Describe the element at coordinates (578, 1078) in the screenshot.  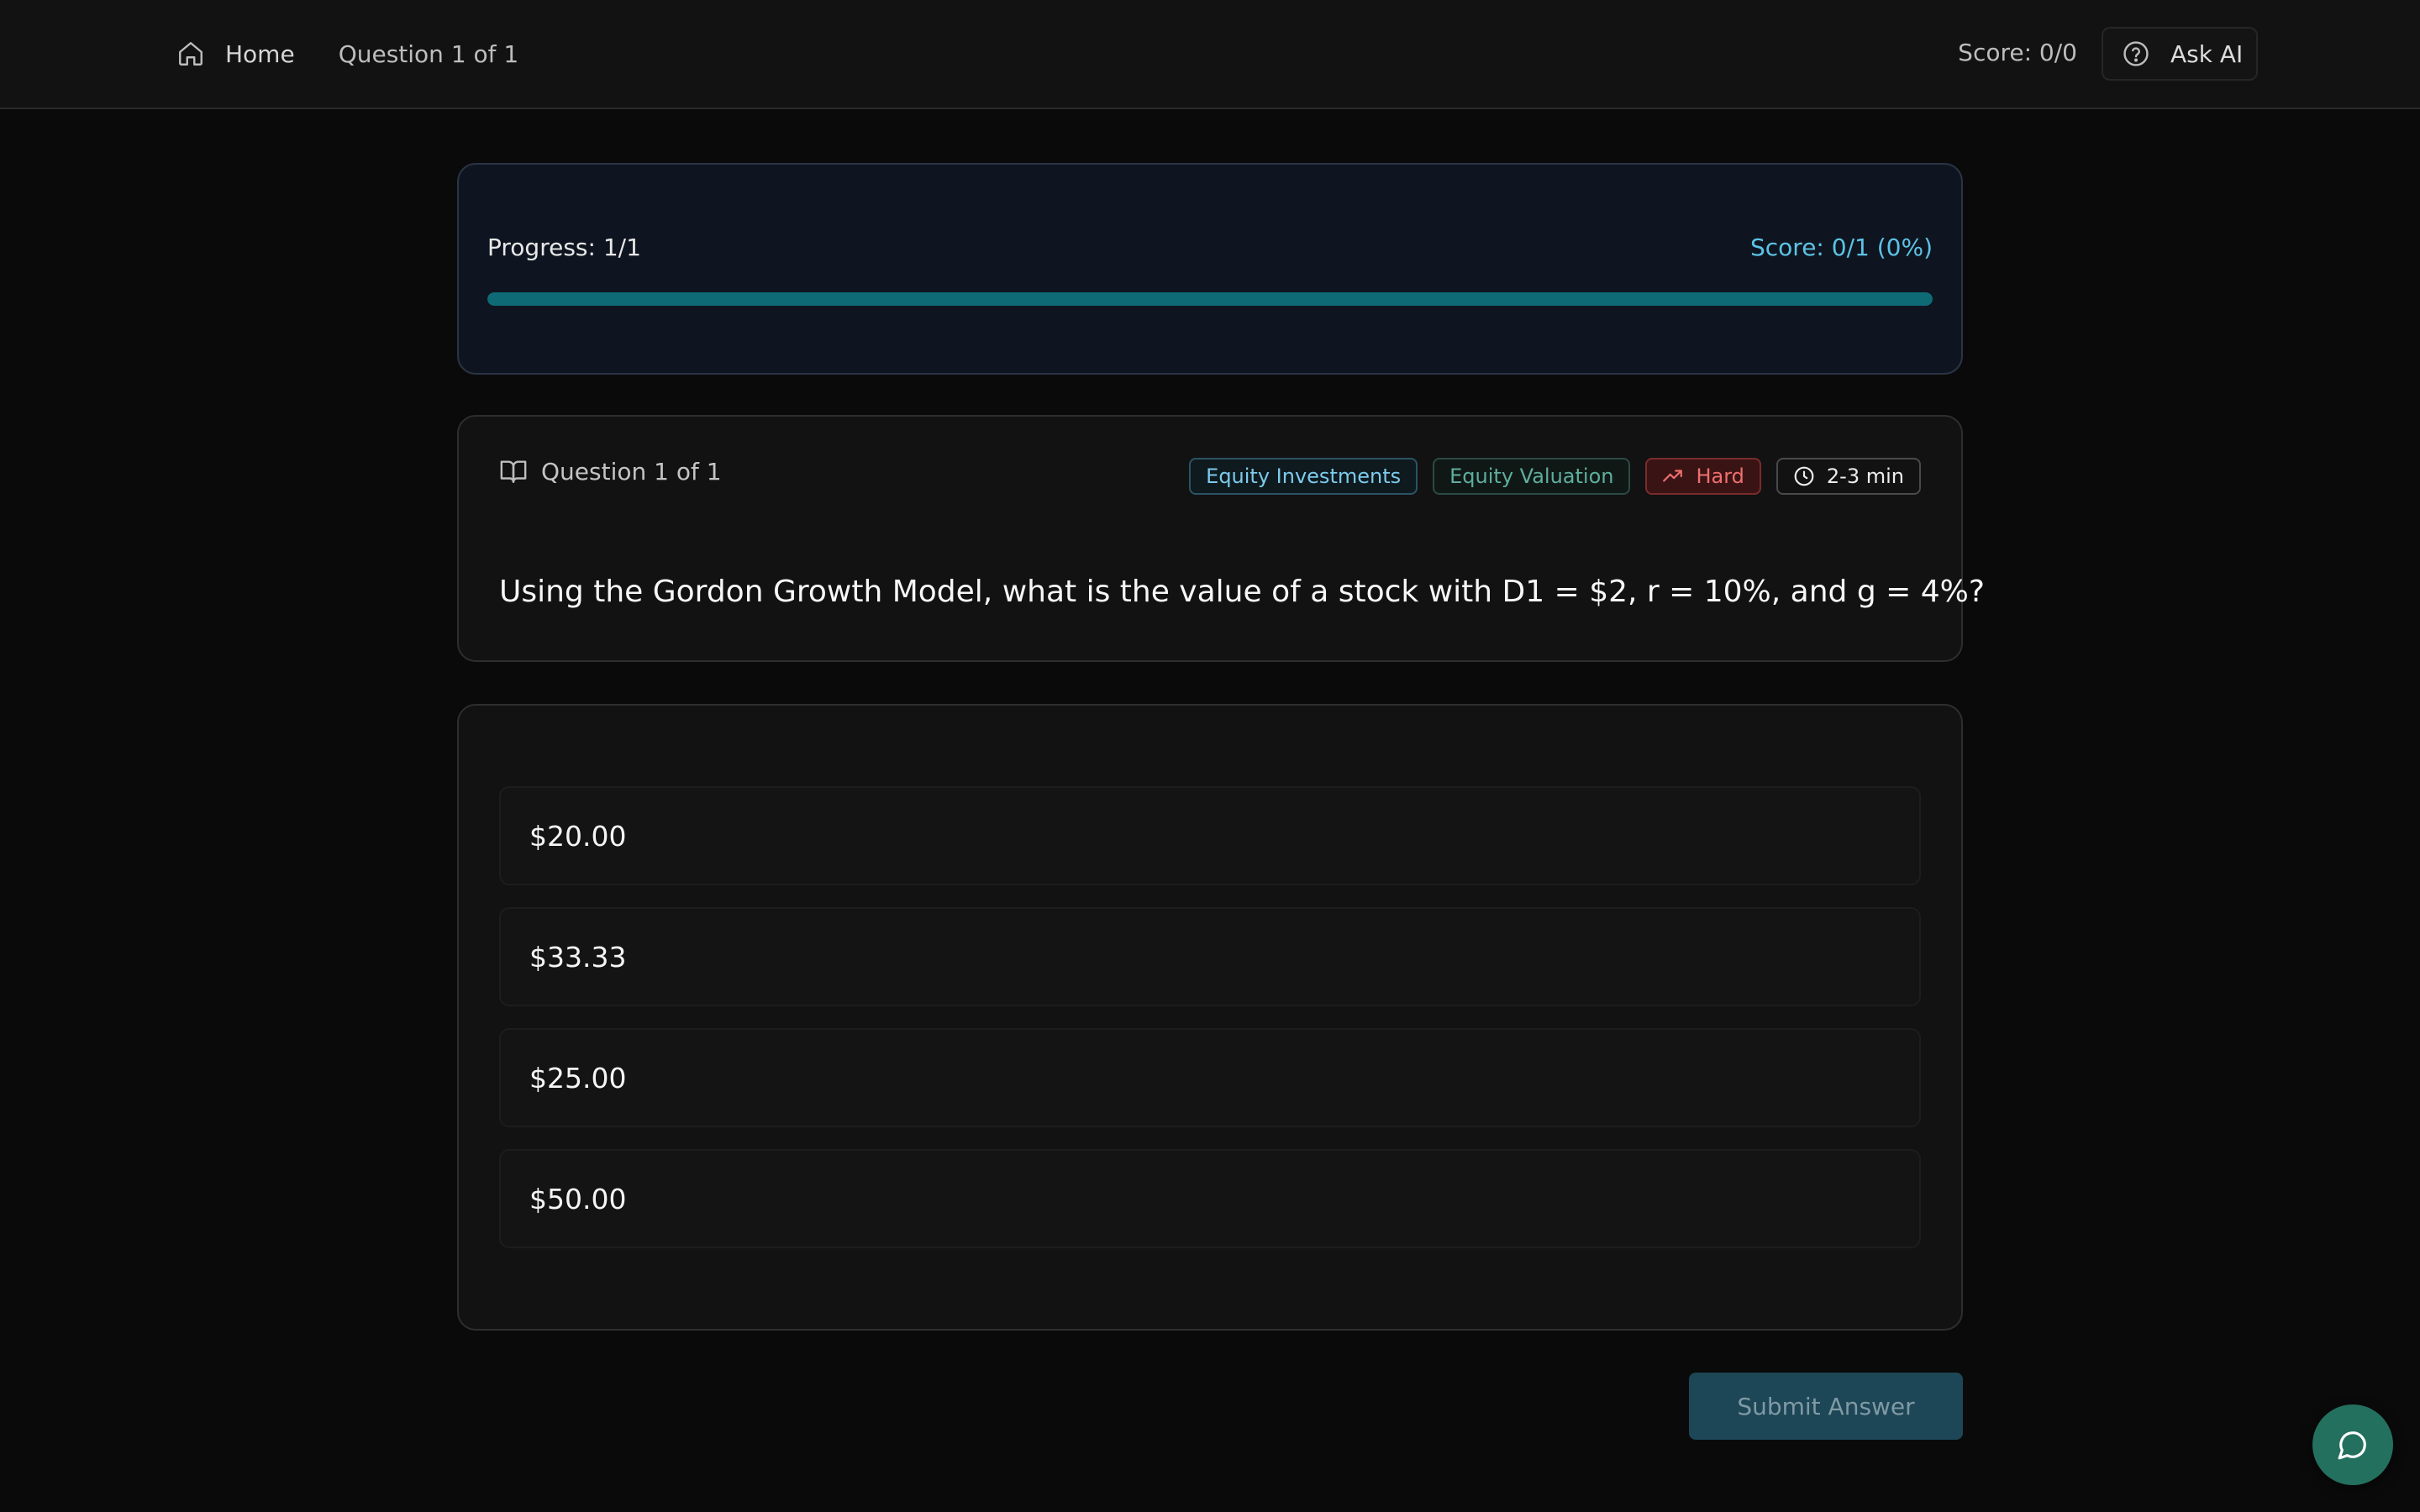
I see `answer-option-label: $25.00` at that location.